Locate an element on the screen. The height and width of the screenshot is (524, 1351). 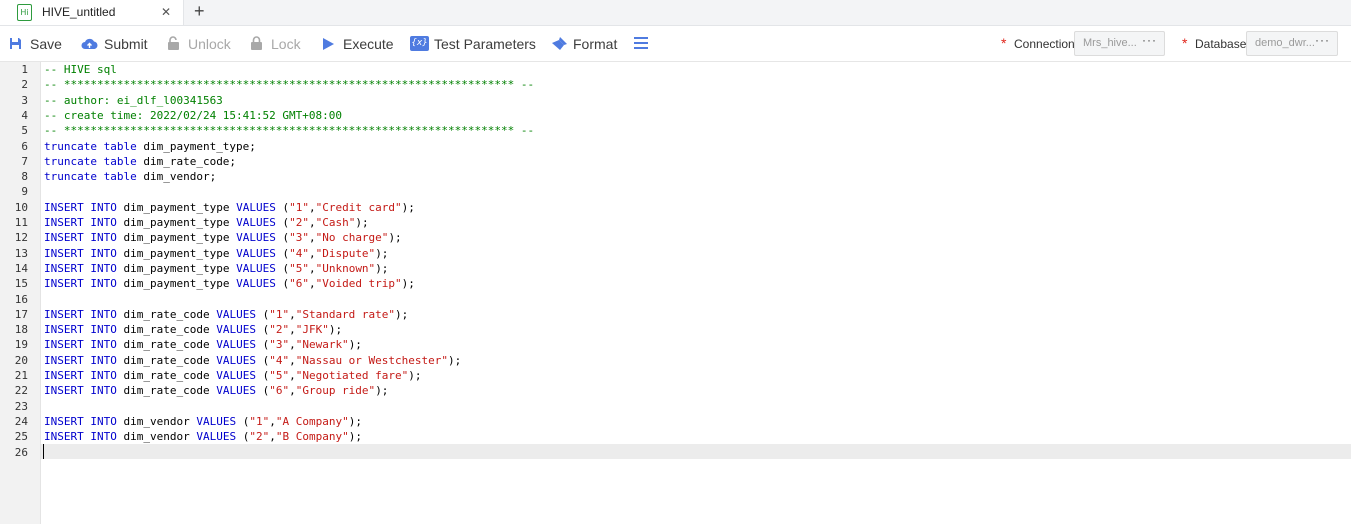
code-token: "1" is located at coordinates (259, 421).